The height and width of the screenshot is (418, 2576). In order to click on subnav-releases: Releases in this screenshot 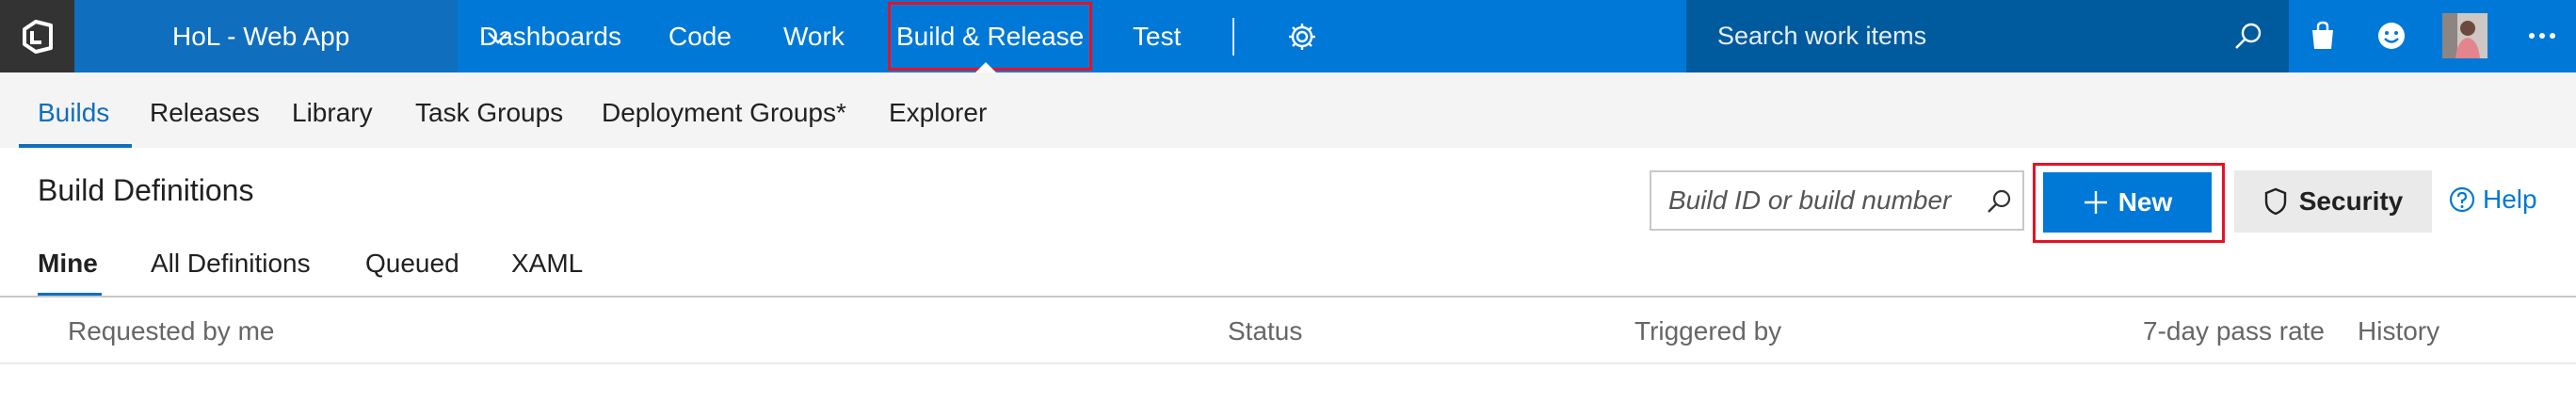, I will do `click(205, 110)`.